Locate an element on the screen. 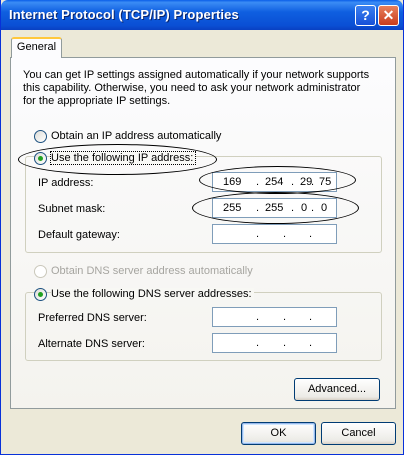 The height and width of the screenshot is (455, 404). window-title: Internet Protocol (TCP/IP) Properties is located at coordinates (124, 14).